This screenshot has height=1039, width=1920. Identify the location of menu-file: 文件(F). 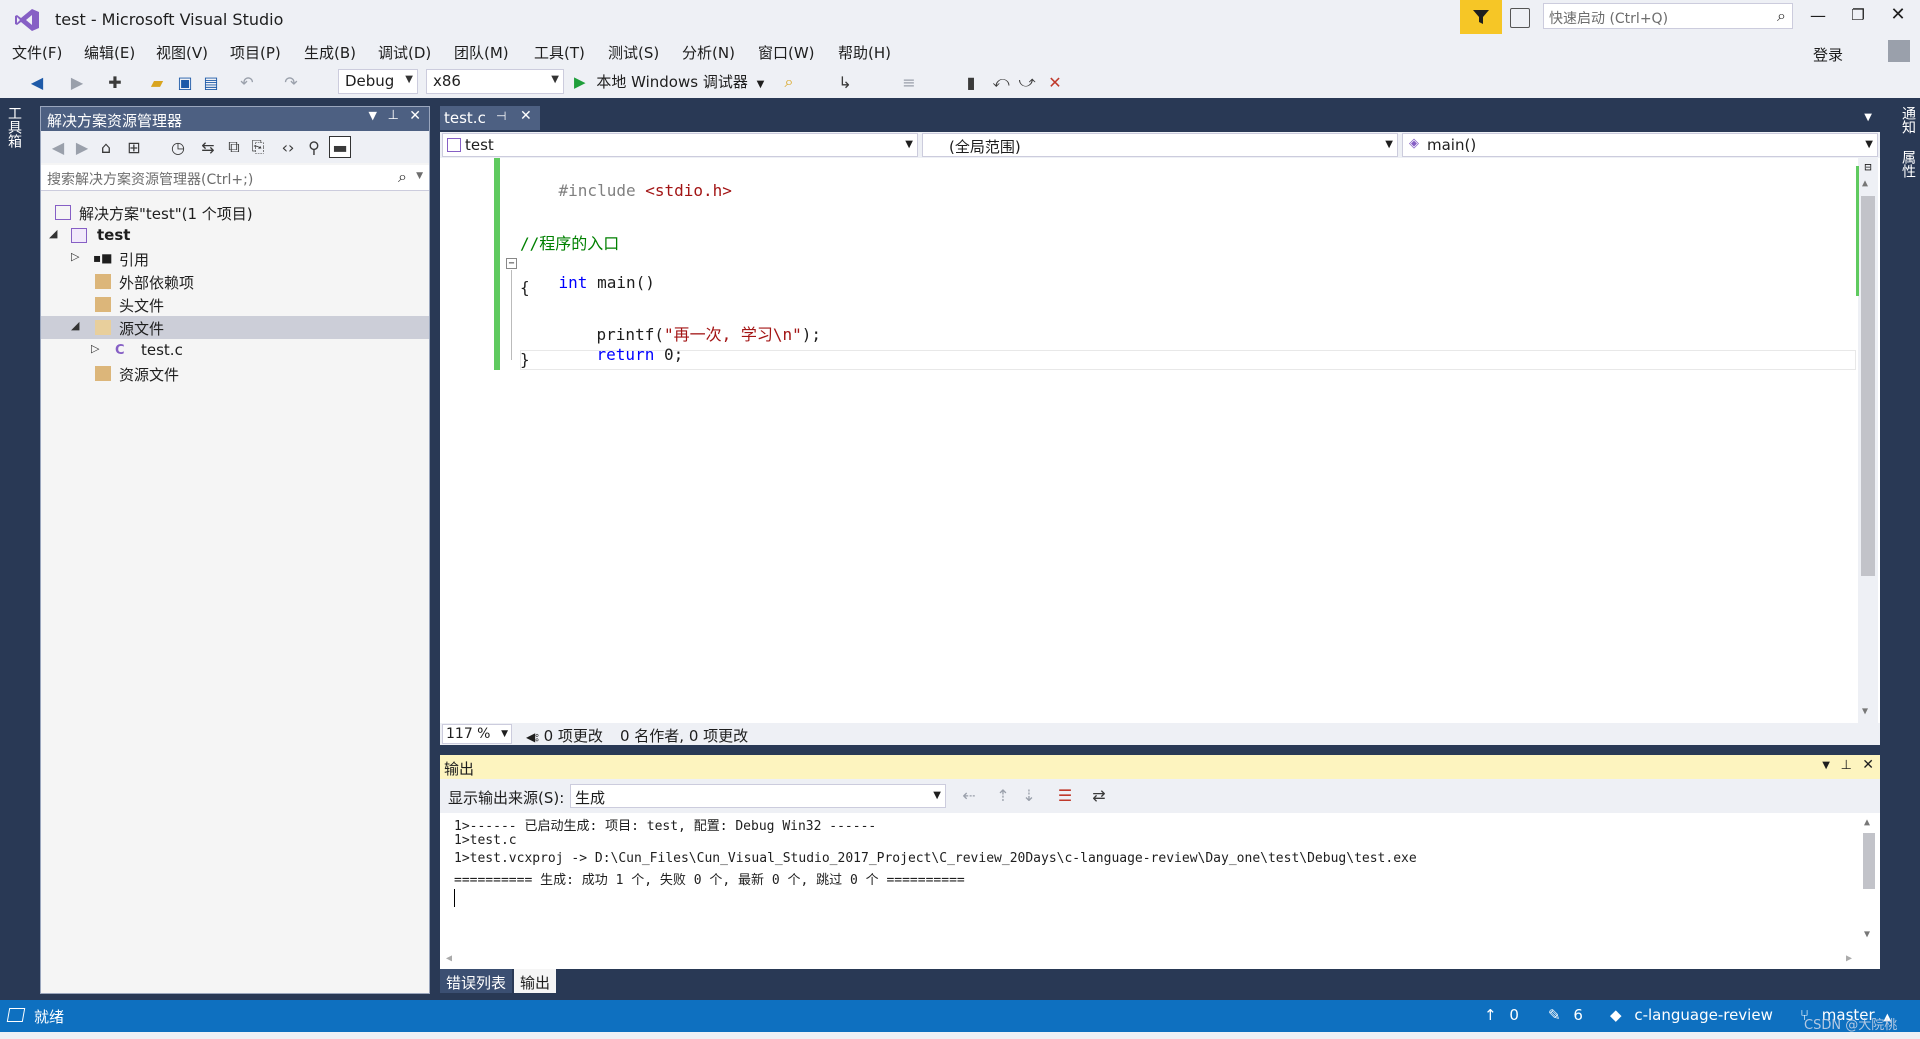
(37, 52).